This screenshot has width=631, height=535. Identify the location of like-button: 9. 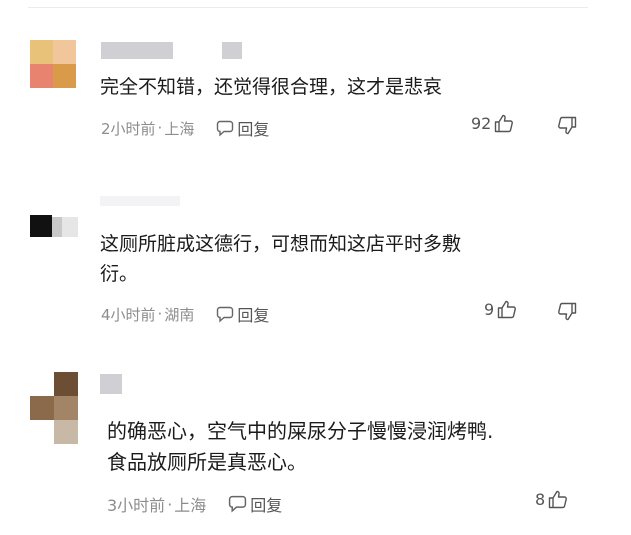
(500, 309).